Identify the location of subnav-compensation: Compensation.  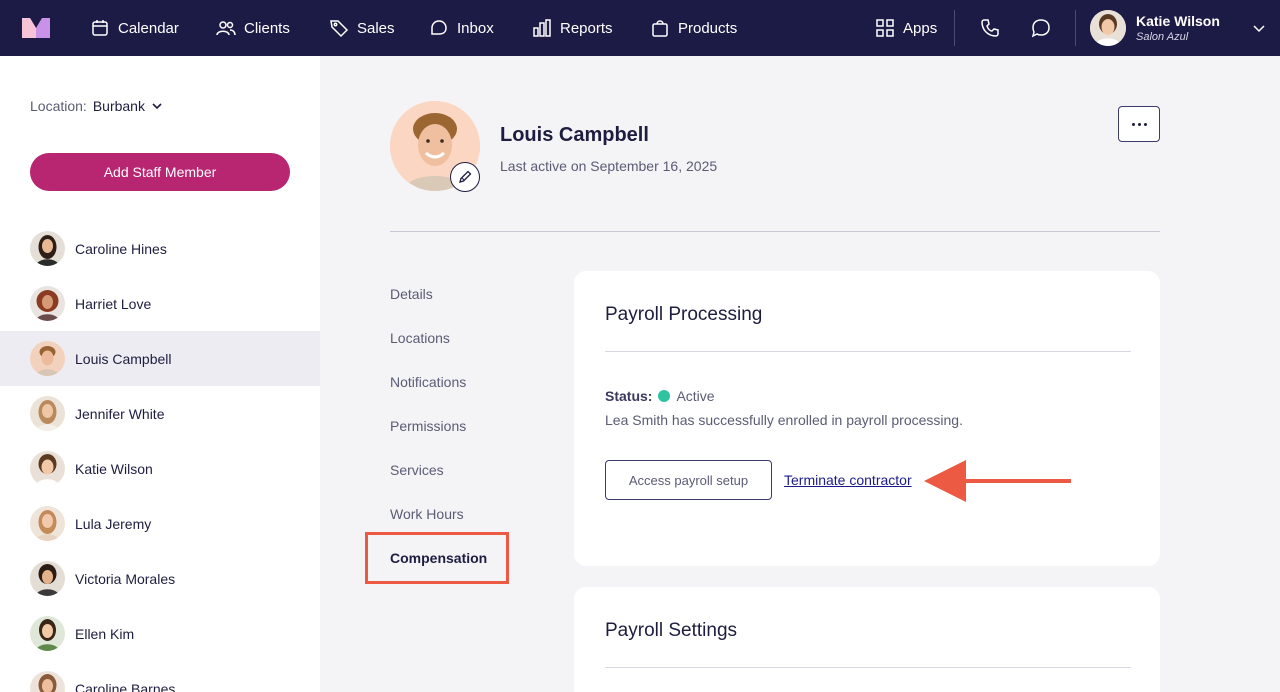
(437, 558).